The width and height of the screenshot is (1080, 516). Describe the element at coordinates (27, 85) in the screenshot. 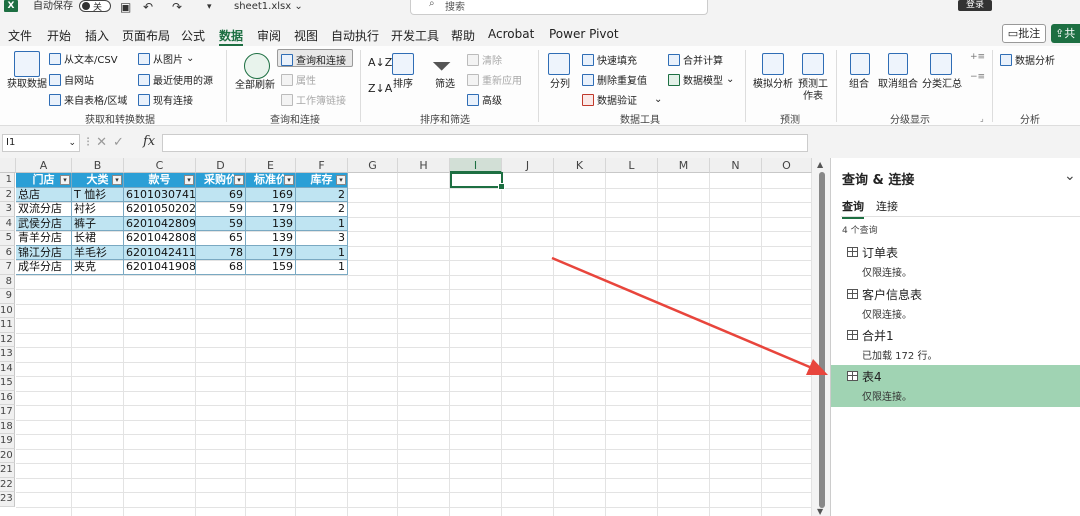

I see `get-data-button: 获取数据` at that location.